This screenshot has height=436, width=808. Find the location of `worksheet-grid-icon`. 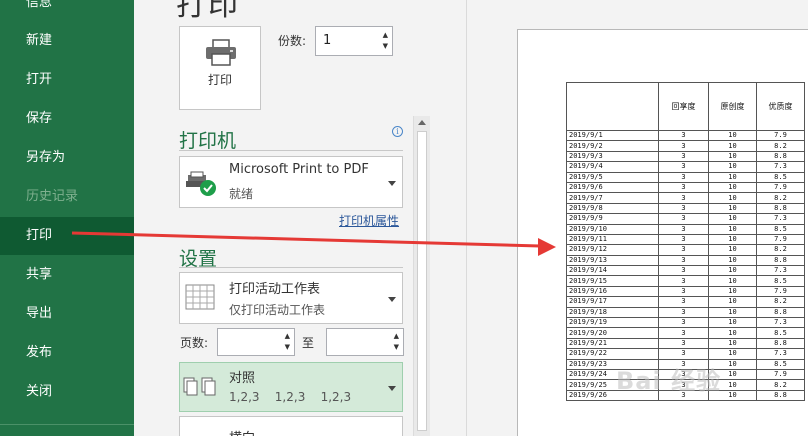

worksheet-grid-icon is located at coordinates (200, 297).